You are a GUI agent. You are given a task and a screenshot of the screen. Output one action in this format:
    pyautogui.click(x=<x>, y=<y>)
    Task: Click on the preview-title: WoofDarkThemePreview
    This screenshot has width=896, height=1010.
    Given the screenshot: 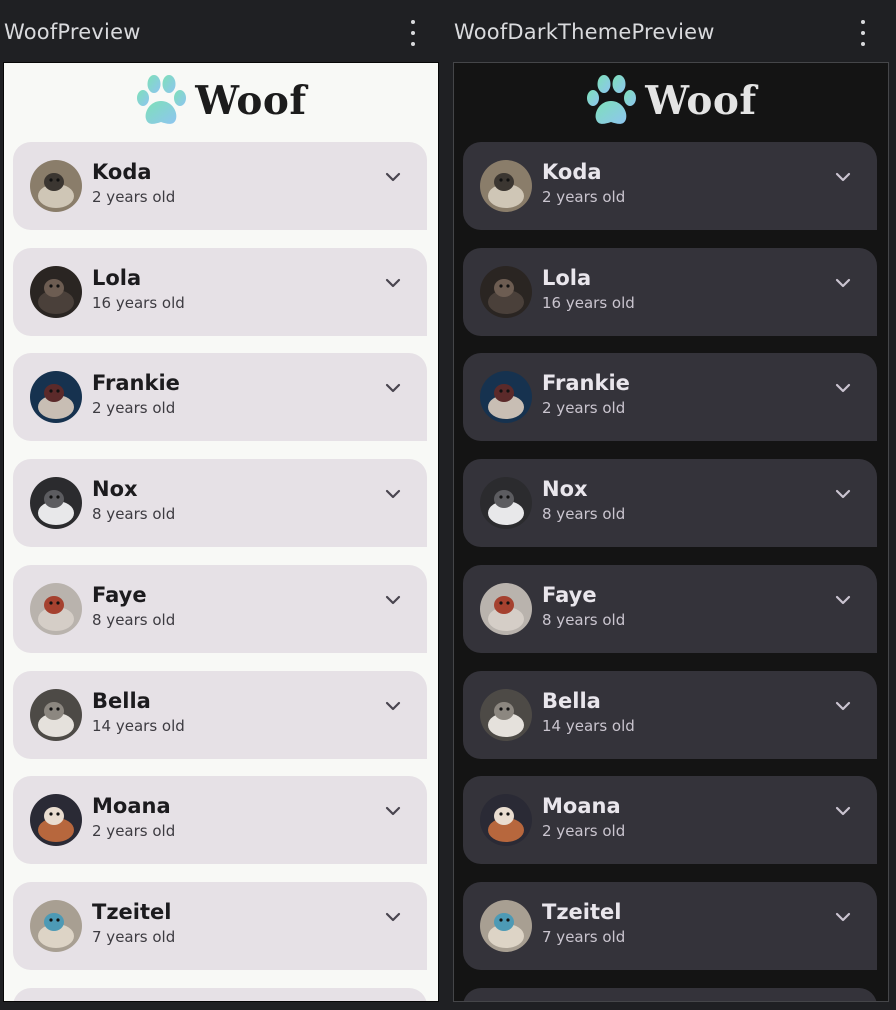 What is the action you would take?
    pyautogui.click(x=584, y=32)
    